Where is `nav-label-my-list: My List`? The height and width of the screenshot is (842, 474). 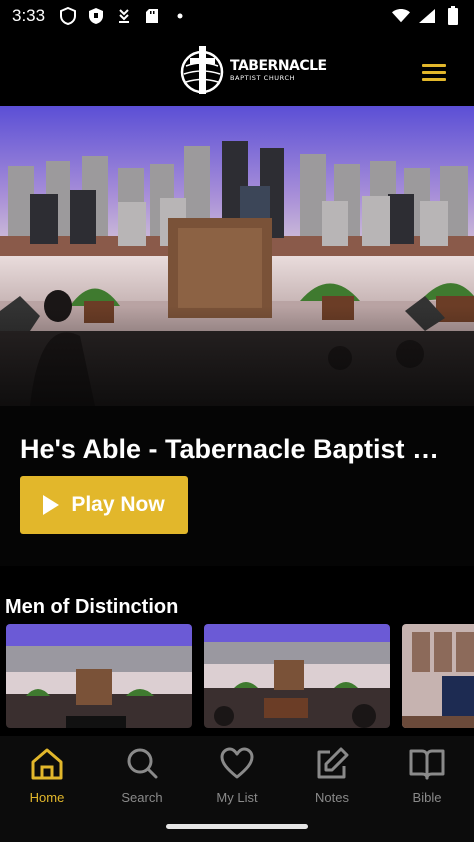
nav-label-my-list: My List is located at coordinates (237, 797).